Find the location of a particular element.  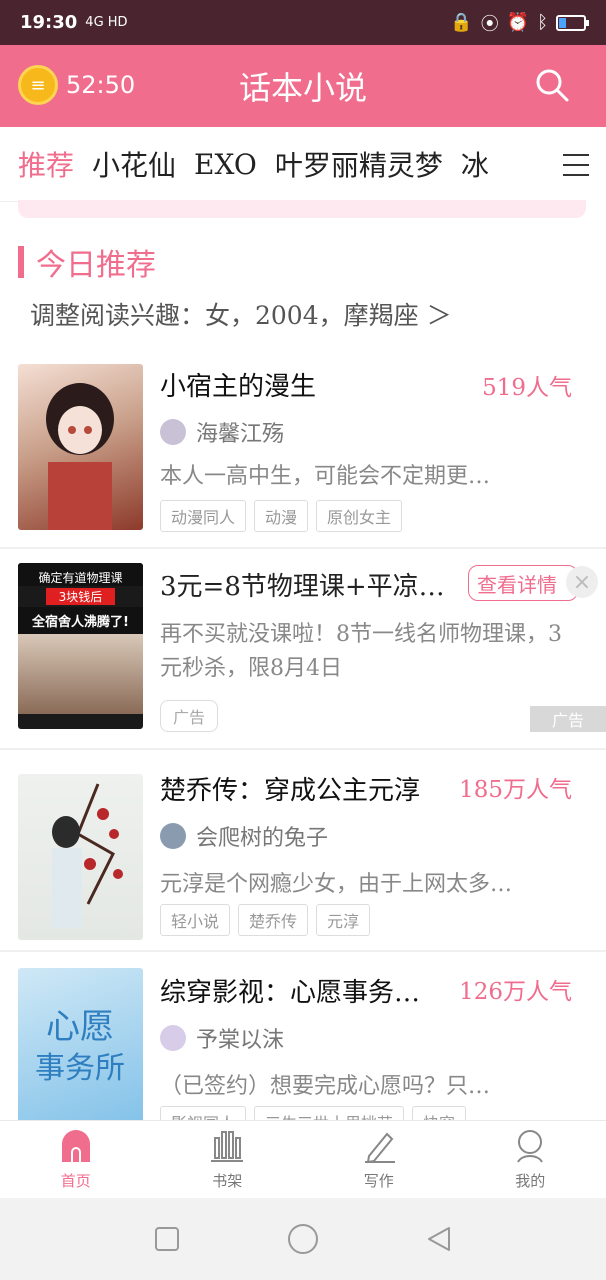

lock-icon: 🔒 is located at coordinates (461, 22).